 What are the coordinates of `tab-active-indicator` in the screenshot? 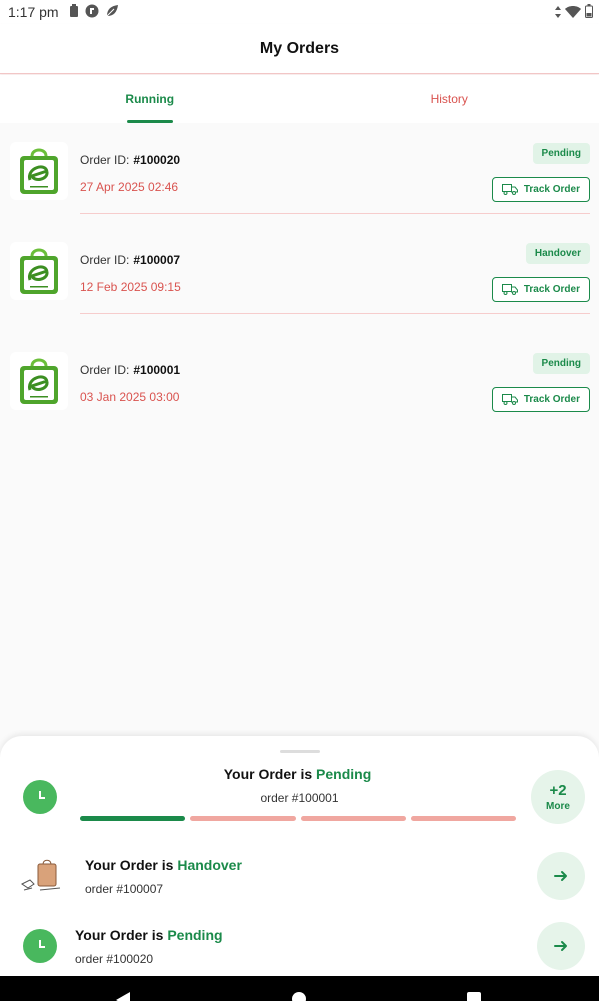 It's located at (149, 121).